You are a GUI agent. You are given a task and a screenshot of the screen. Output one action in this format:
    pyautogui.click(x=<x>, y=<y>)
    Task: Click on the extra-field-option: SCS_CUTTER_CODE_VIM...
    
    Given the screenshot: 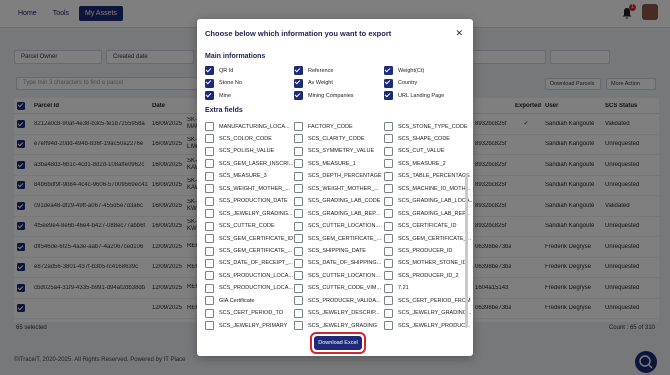 What is the action you would take?
    pyautogui.click(x=337, y=288)
    